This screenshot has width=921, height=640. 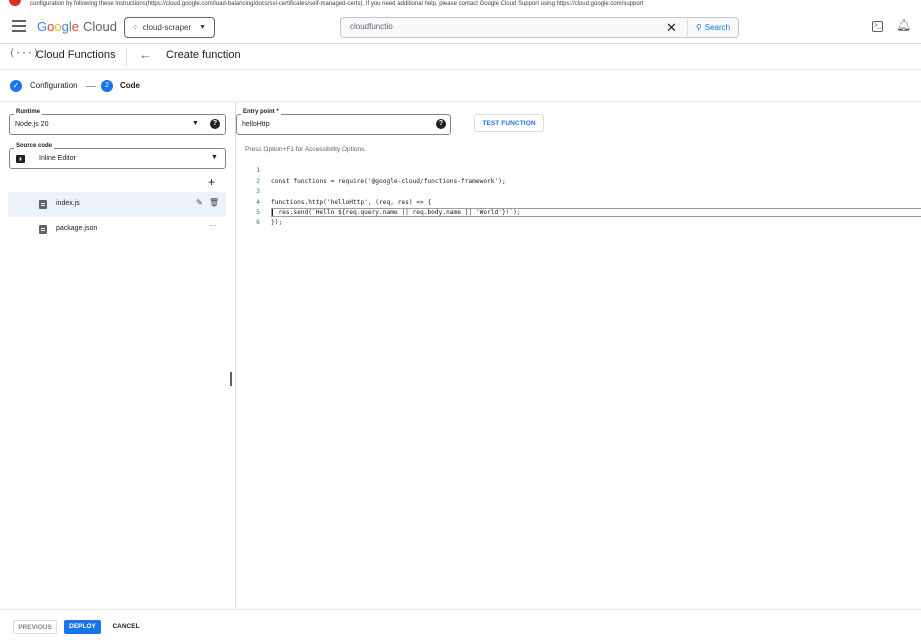 What do you see at coordinates (578, 175) in the screenshot?
I see `code-line: 2` at bounding box center [578, 175].